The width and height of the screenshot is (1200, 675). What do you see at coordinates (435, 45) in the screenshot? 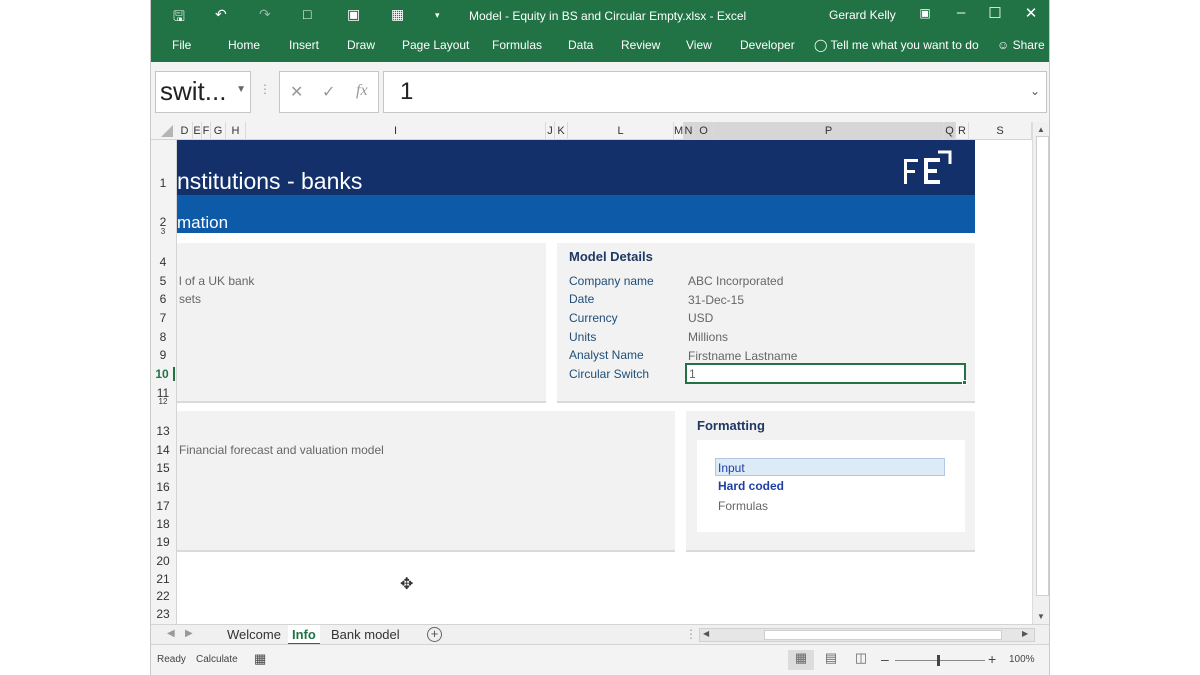
I see `tab-page-layout: Page Layout` at bounding box center [435, 45].